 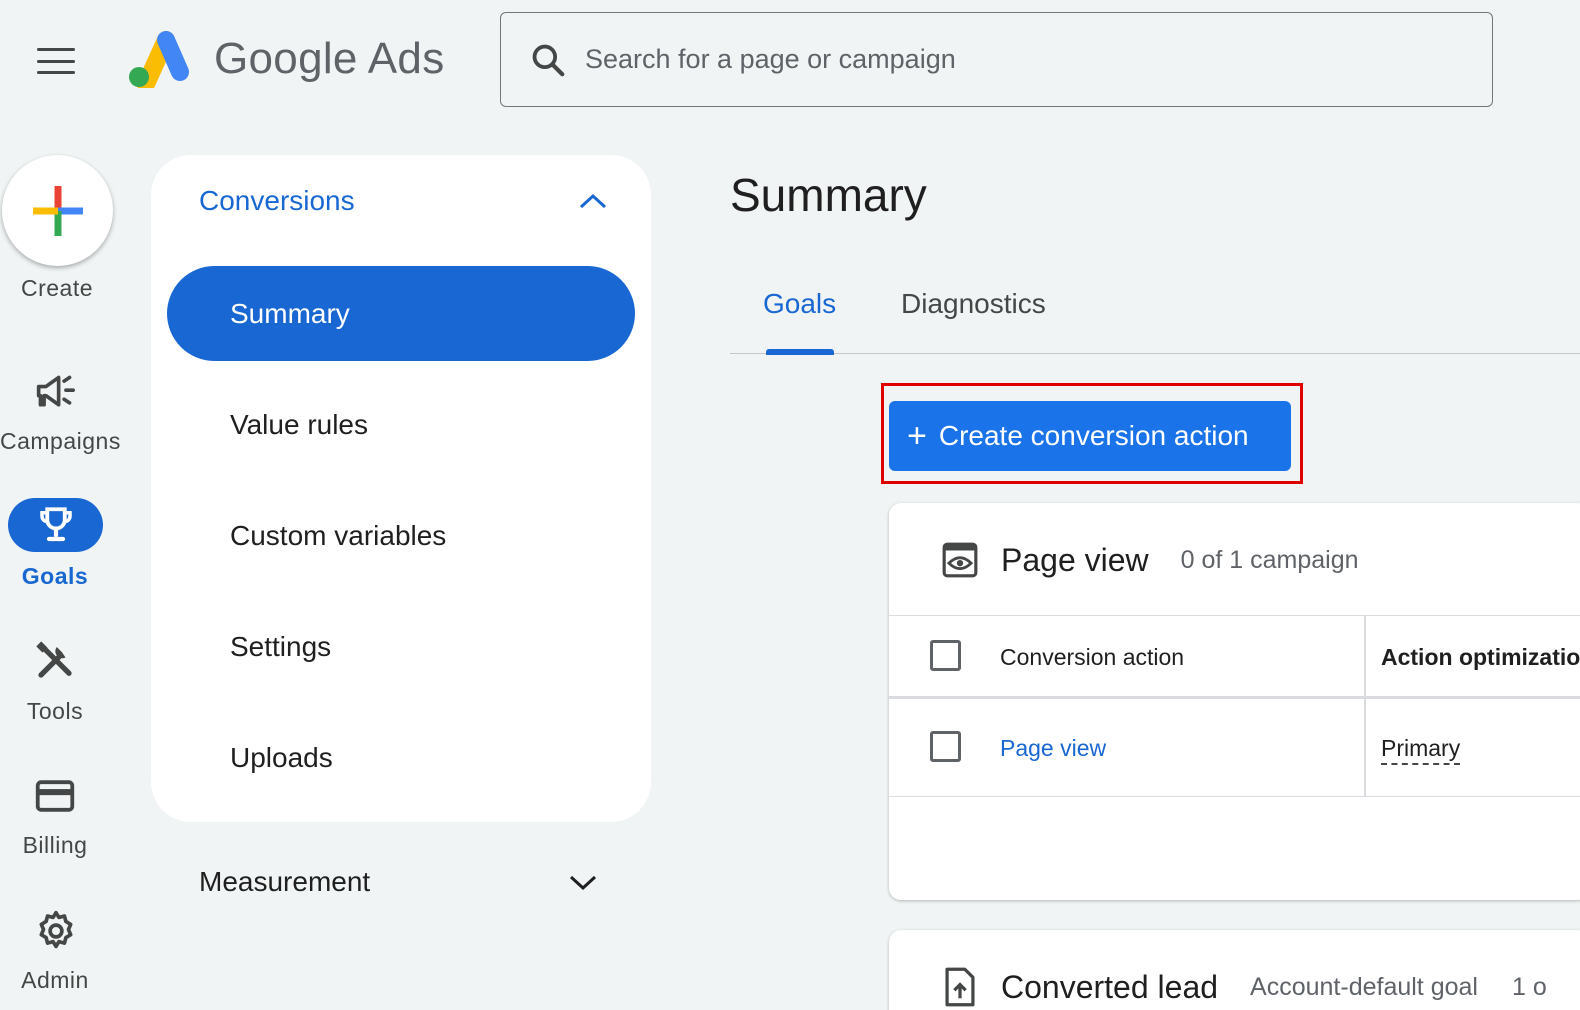 What do you see at coordinates (277, 200) in the screenshot?
I see `conversions-section-label: Conversions` at bounding box center [277, 200].